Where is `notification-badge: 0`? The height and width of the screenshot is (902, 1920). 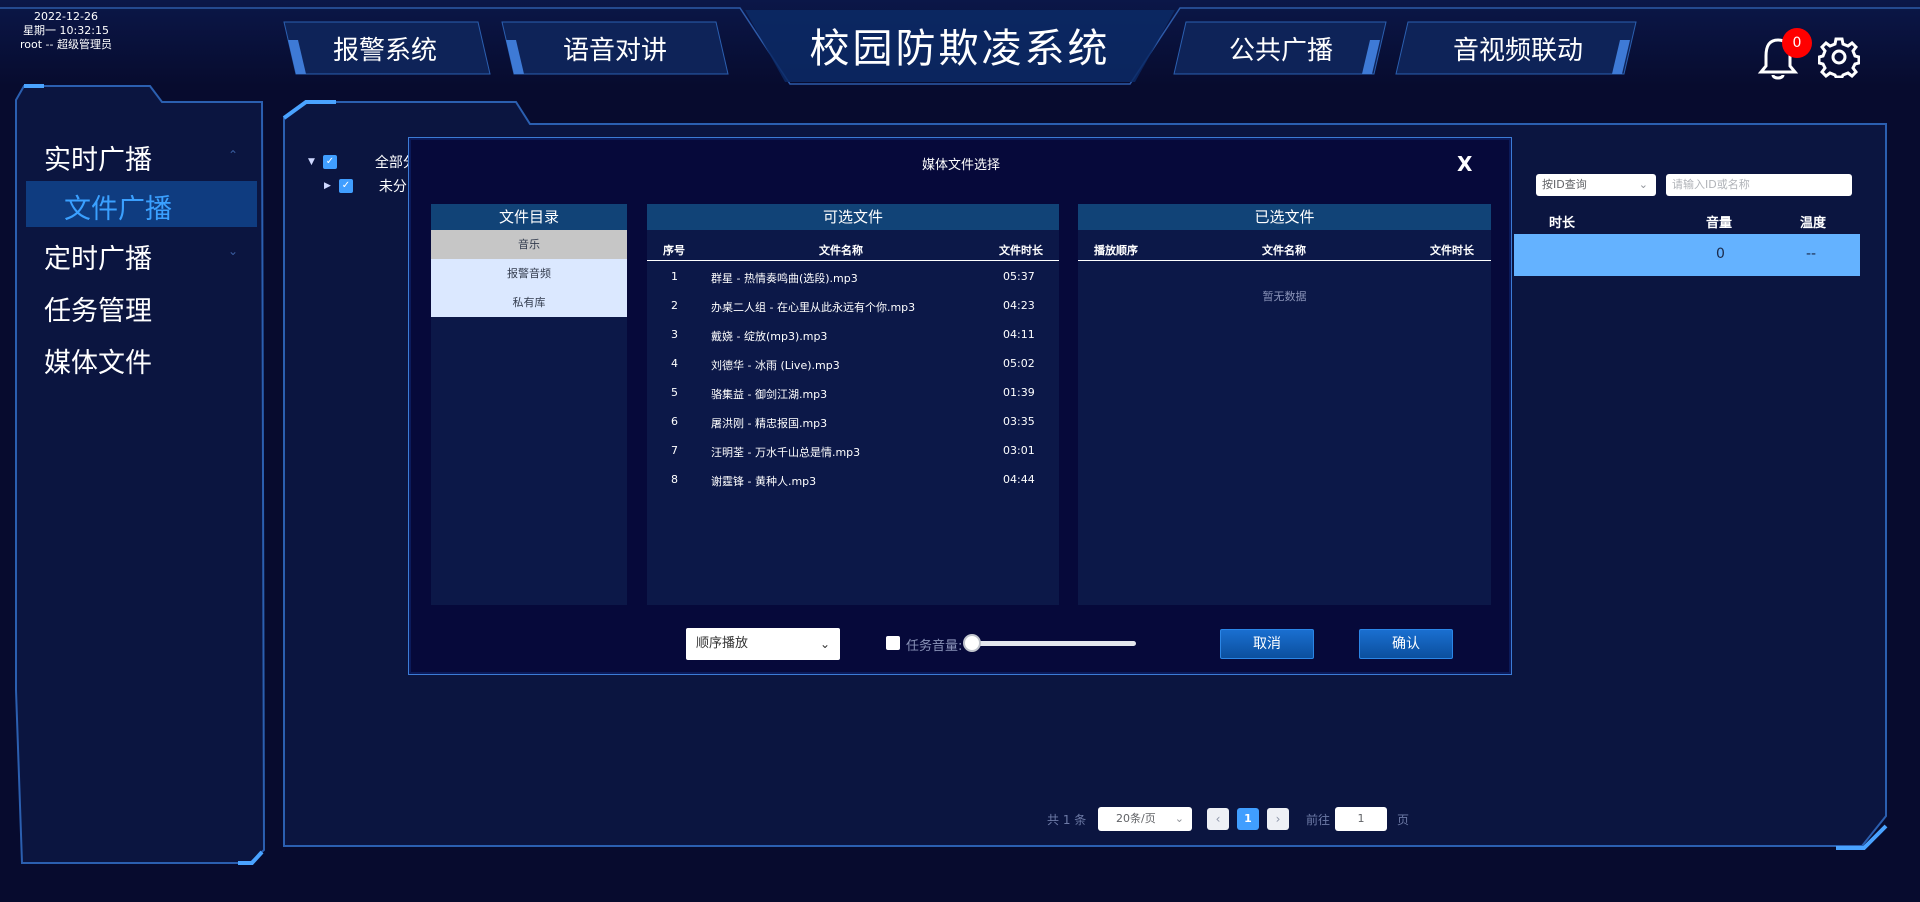 notification-badge: 0 is located at coordinates (1797, 43).